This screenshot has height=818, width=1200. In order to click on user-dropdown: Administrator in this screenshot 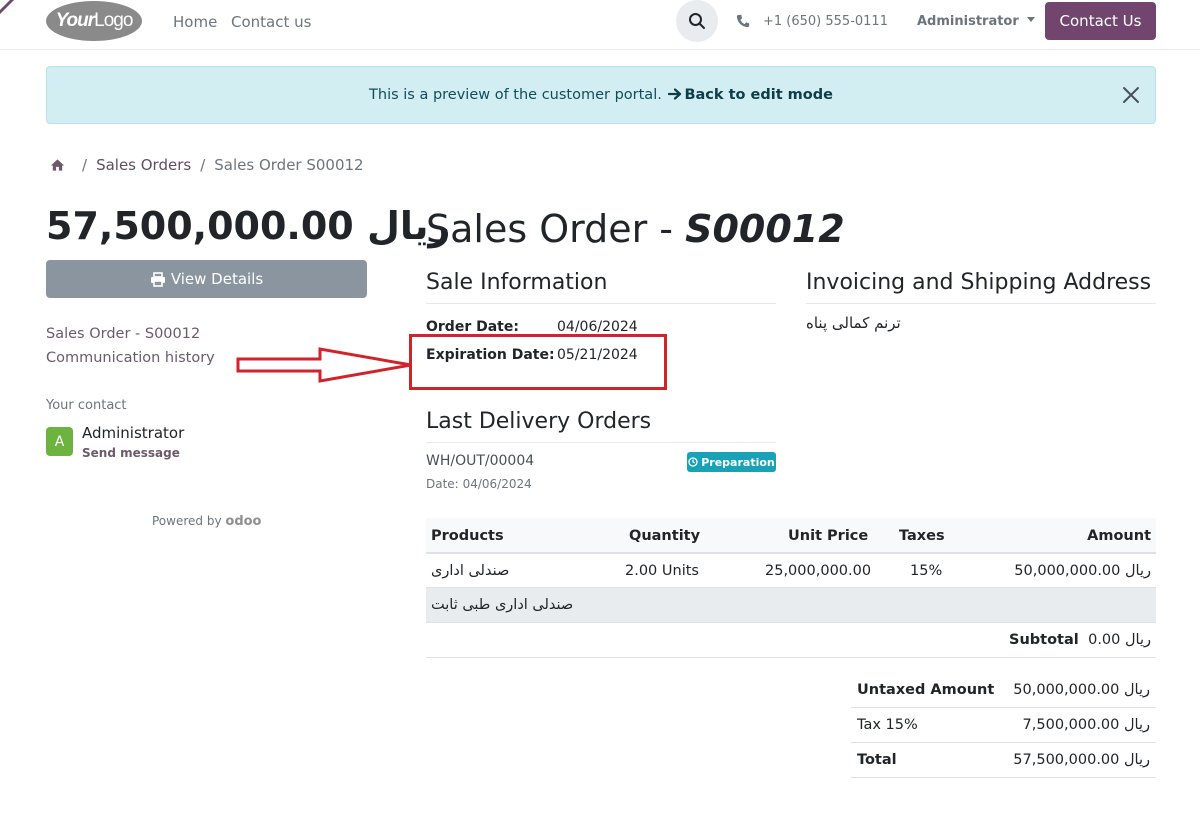, I will do `click(976, 21)`.